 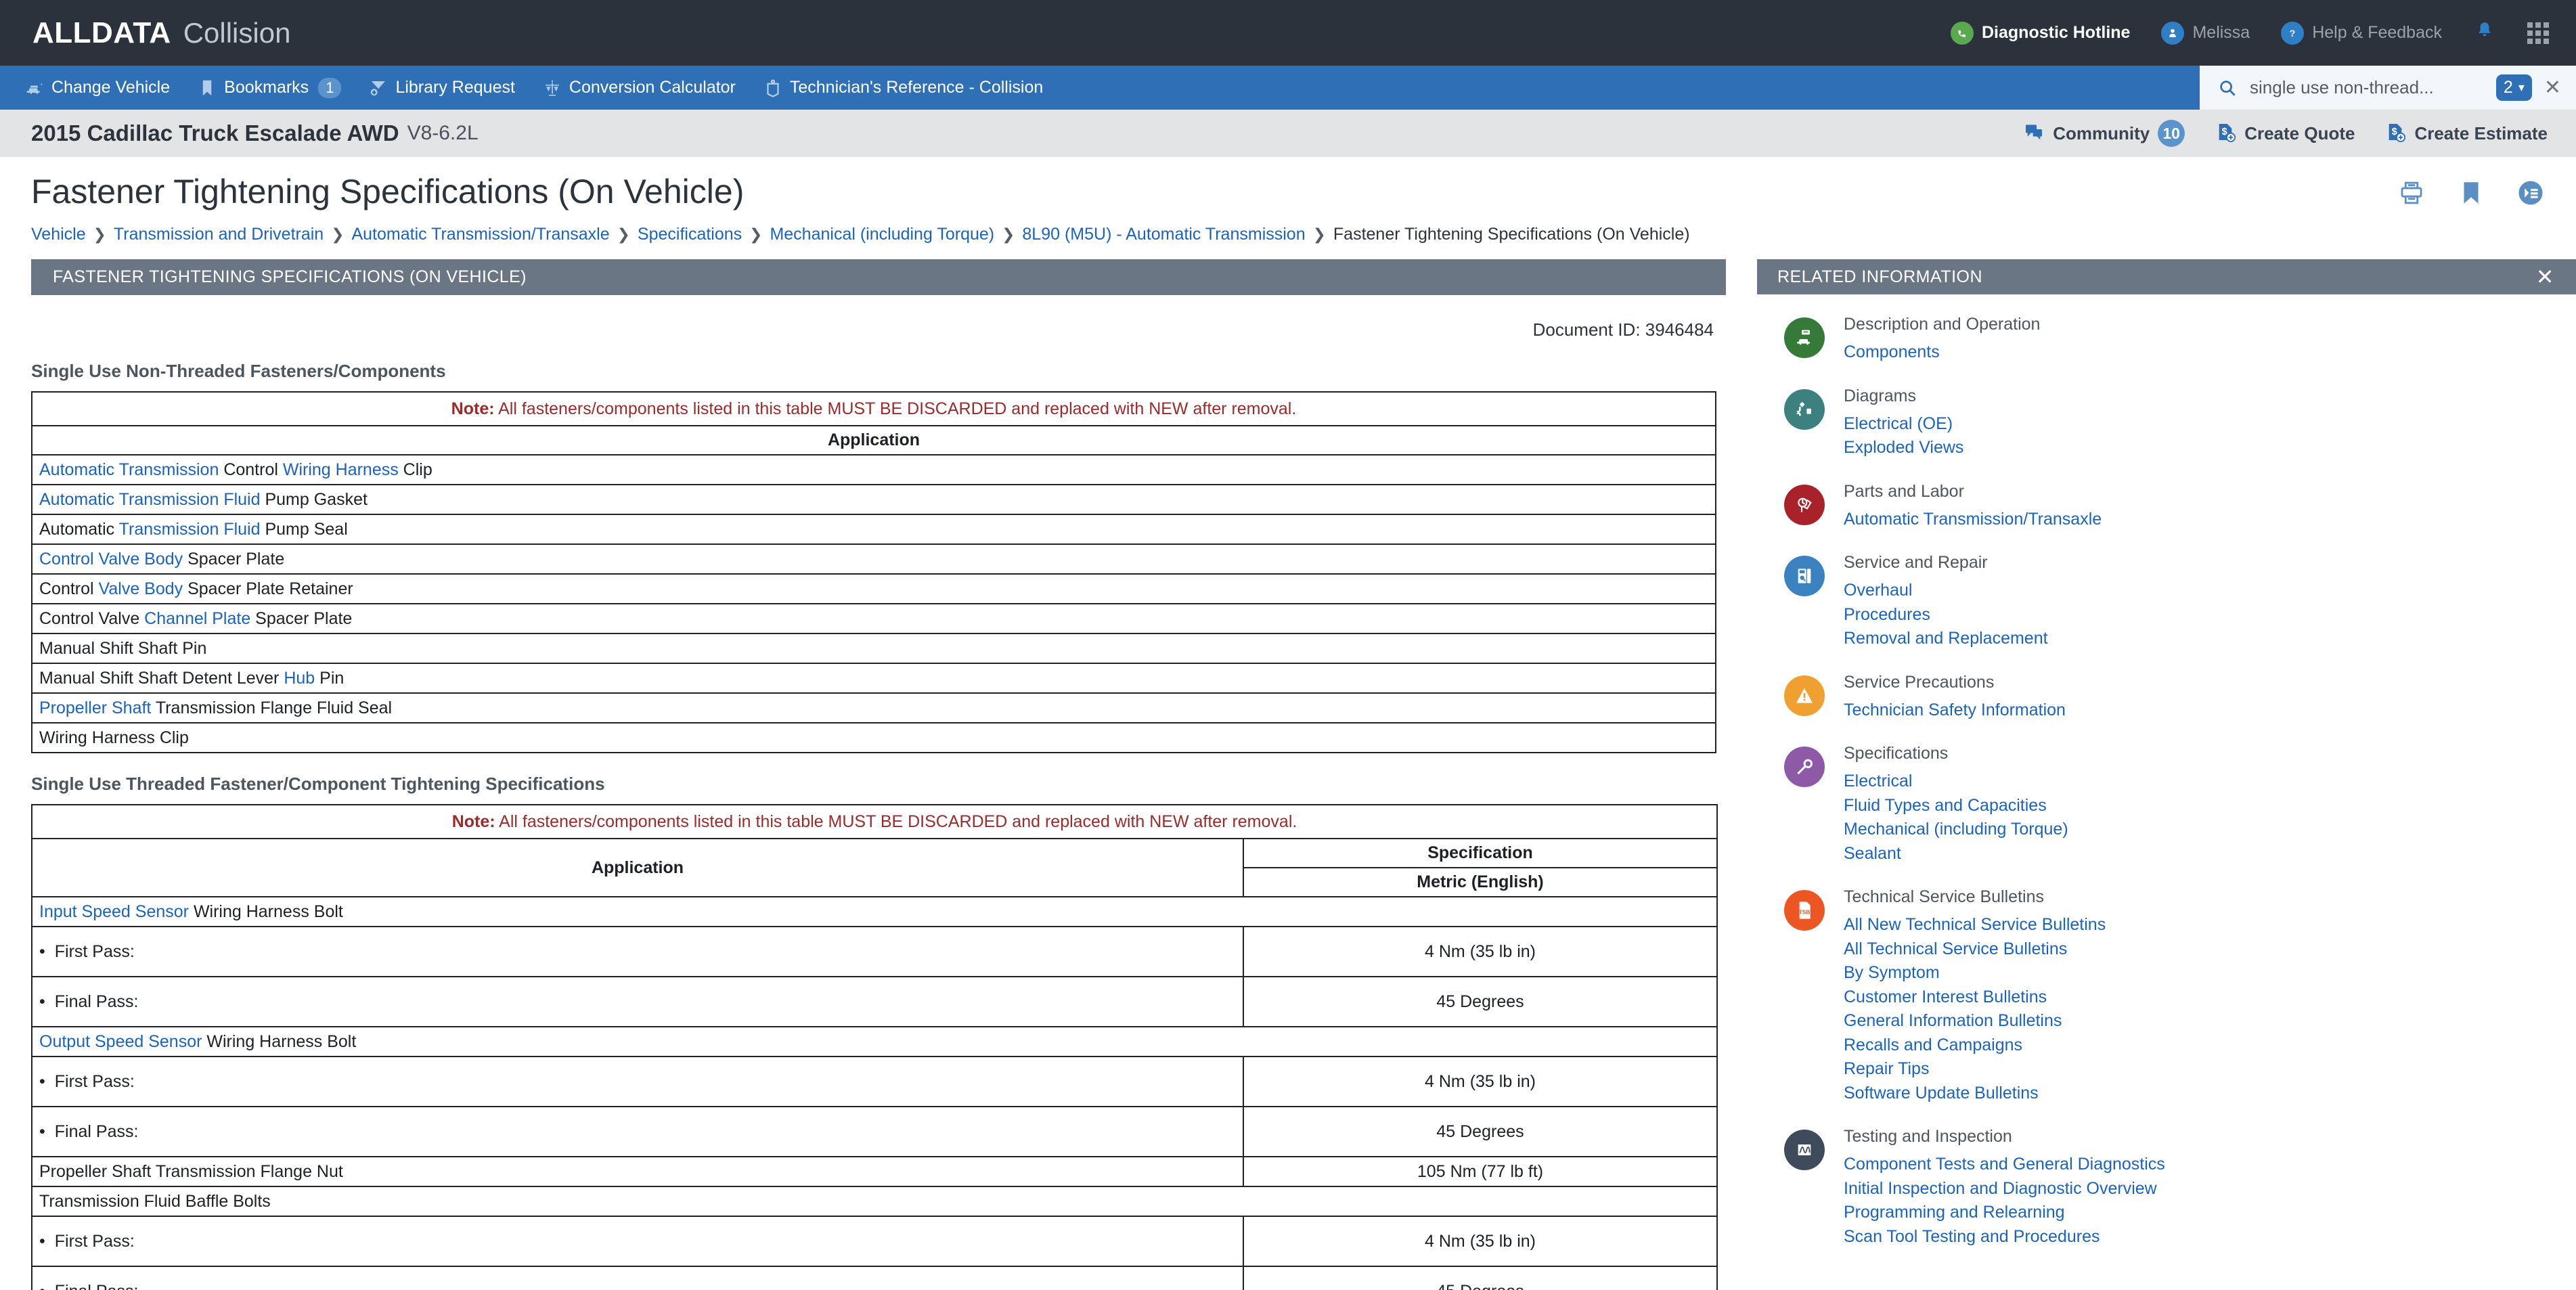 What do you see at coordinates (2538, 33) in the screenshot?
I see `app-grid-icon` at bounding box center [2538, 33].